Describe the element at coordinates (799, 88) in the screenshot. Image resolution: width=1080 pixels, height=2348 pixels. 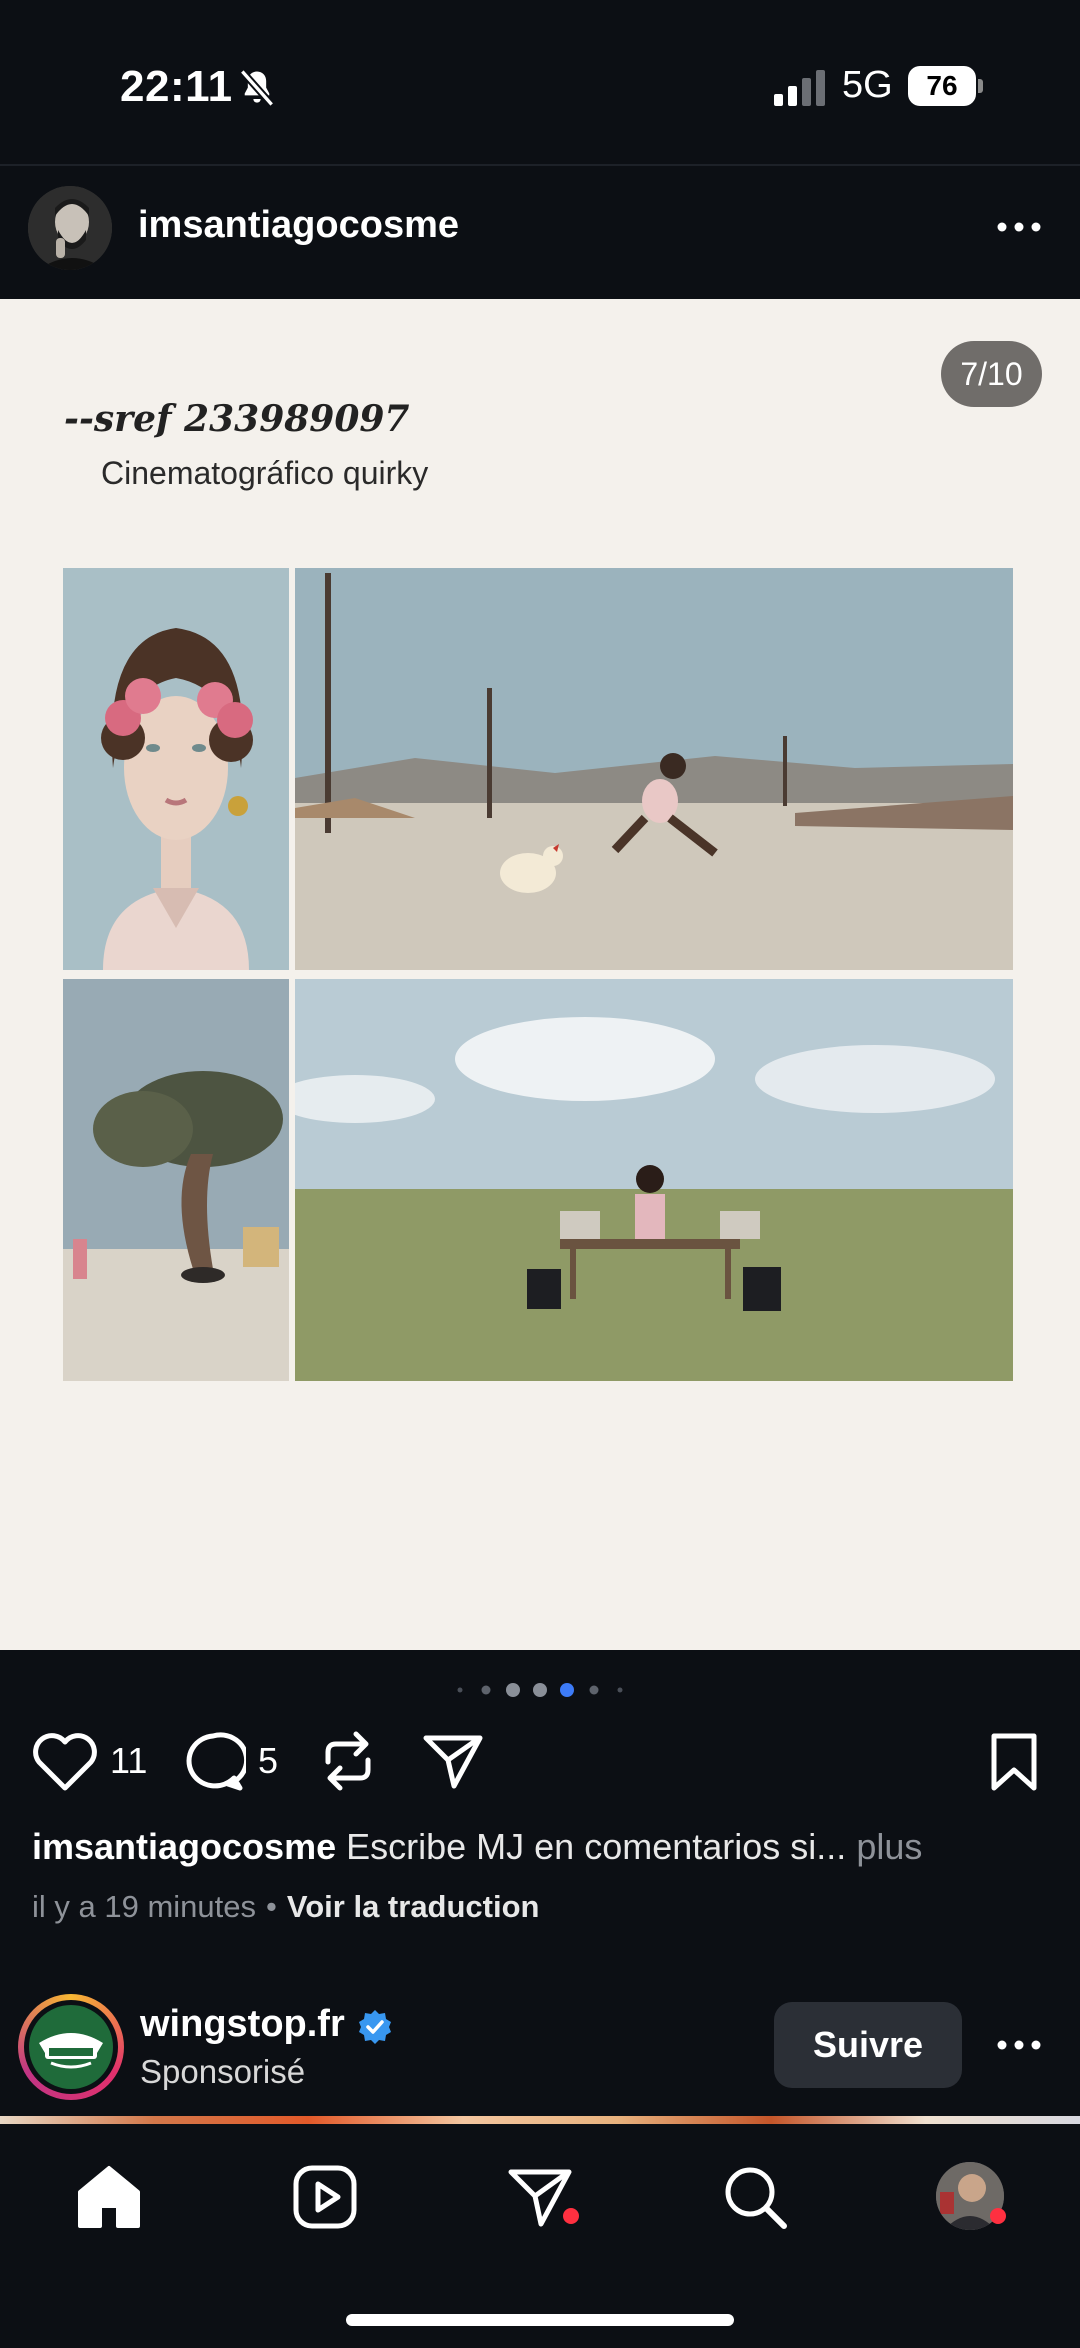
I see `signal-bars-icon` at that location.